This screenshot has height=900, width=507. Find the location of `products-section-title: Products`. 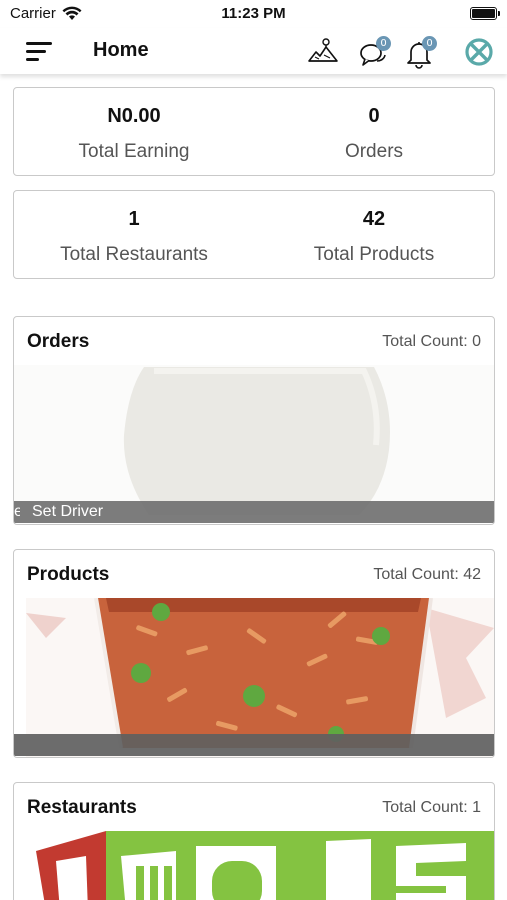

products-section-title: Products is located at coordinates (68, 574).